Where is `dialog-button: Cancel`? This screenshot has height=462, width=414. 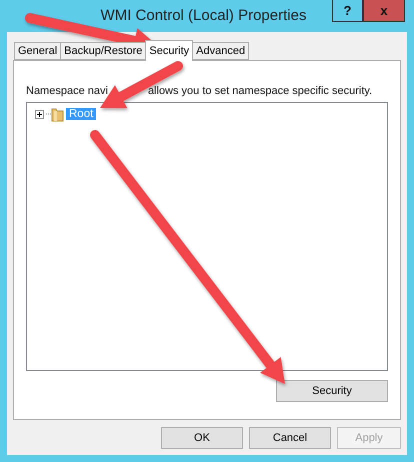 dialog-button: Cancel is located at coordinates (290, 438).